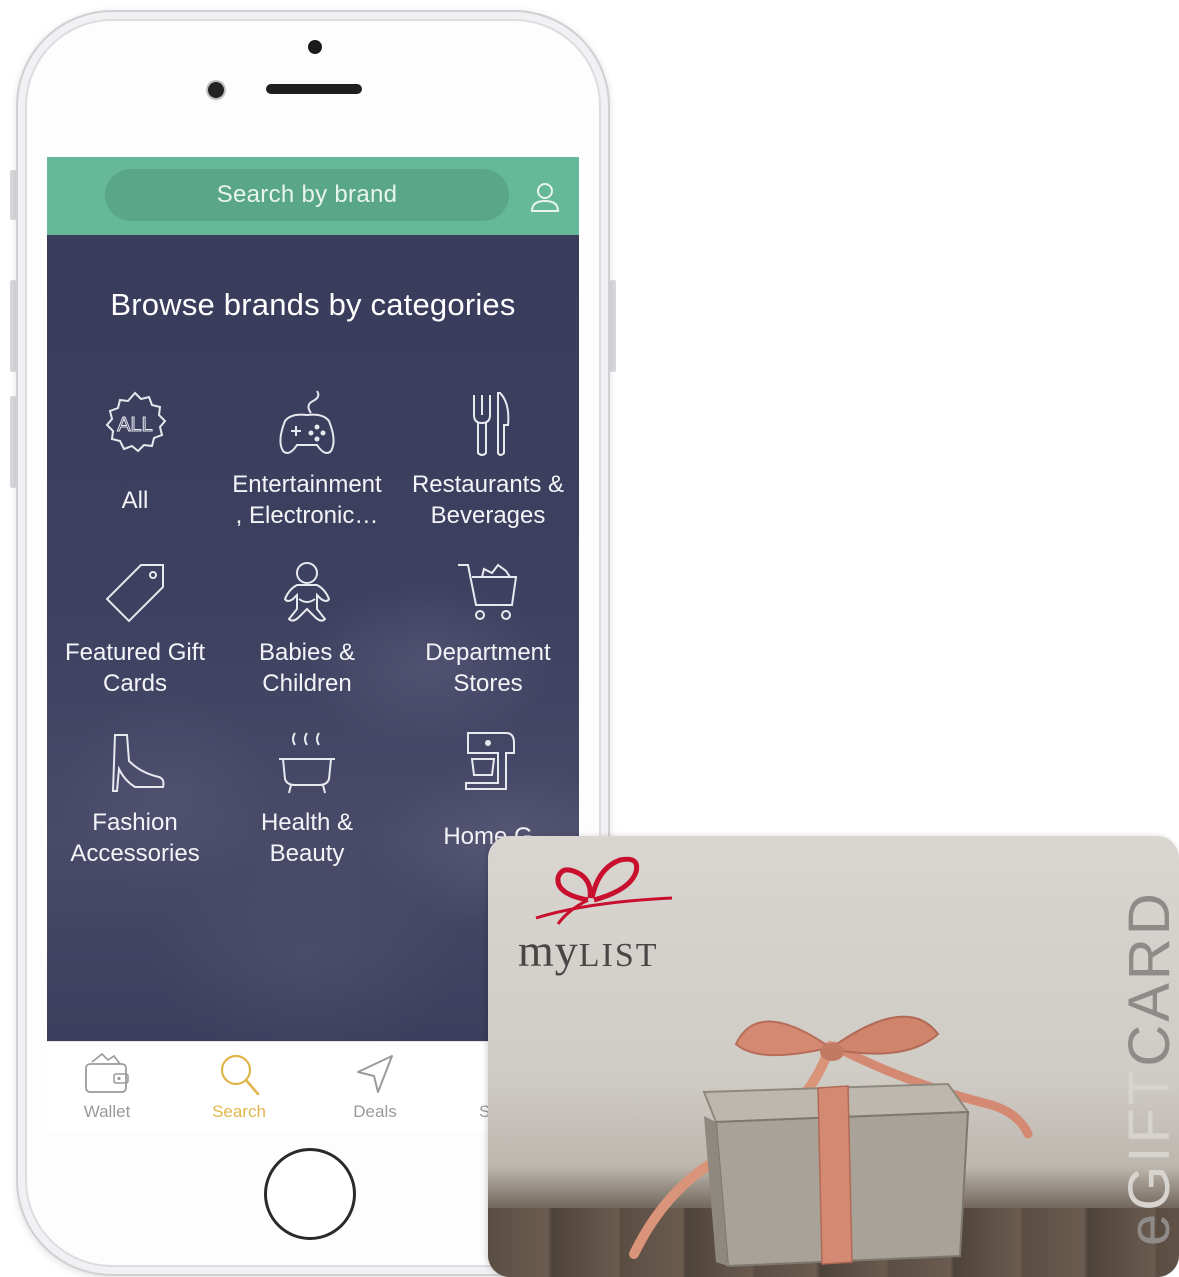 The width and height of the screenshot is (1179, 1277). Describe the element at coordinates (135, 799) in the screenshot. I see `category-fashion-accessories: Fashion Accessories` at that location.